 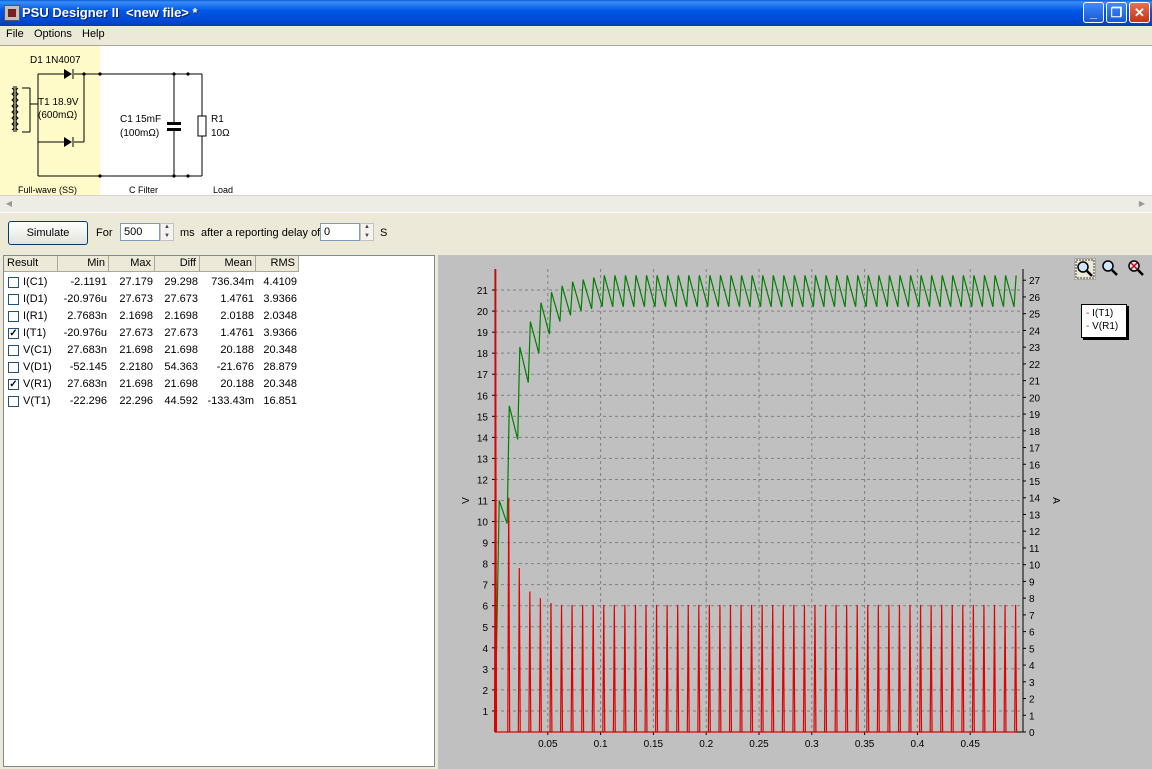 What do you see at coordinates (187, 233) in the screenshot?
I see `ms-label: ms` at bounding box center [187, 233].